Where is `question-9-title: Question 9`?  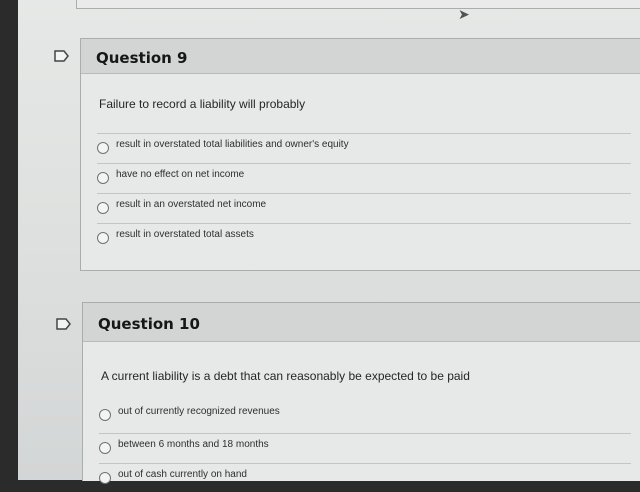 question-9-title: Question 9 is located at coordinates (142, 58).